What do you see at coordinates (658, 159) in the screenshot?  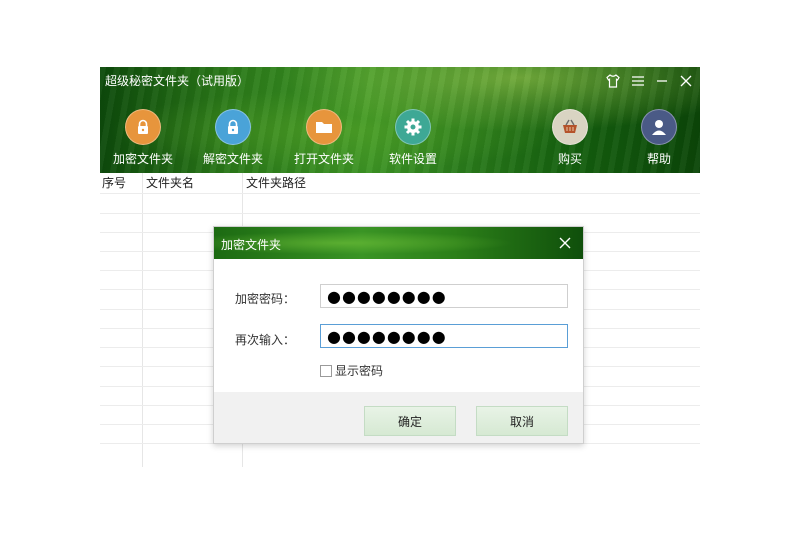 I see `help-label: 帮助` at bounding box center [658, 159].